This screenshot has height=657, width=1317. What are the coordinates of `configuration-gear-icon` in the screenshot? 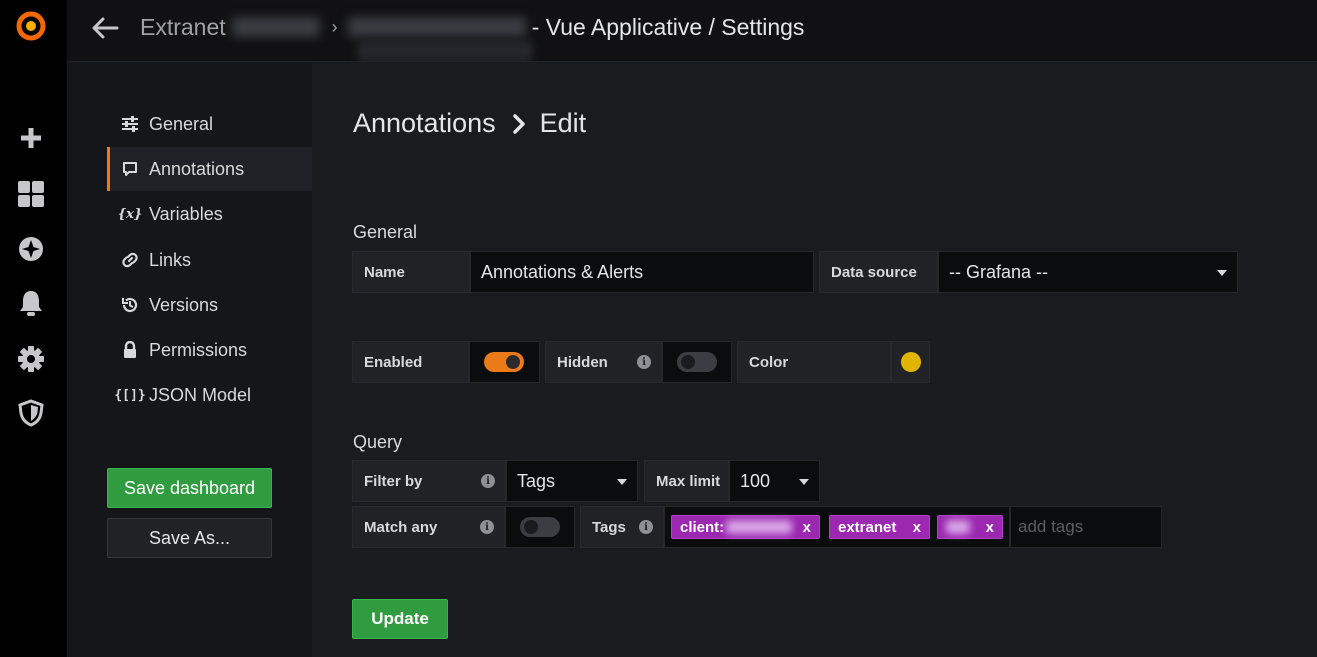 It's located at (31, 359).